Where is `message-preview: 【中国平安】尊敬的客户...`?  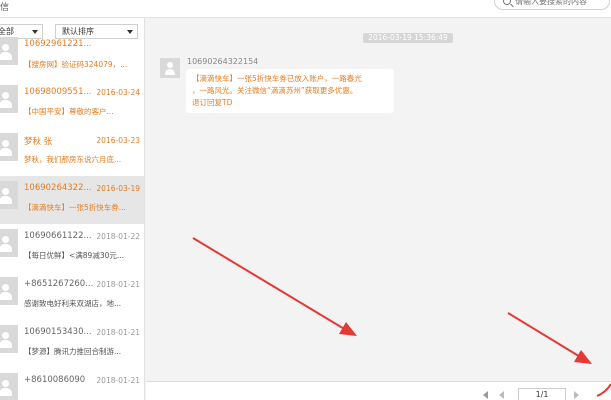
message-preview: 【中国平安】尊敬的客户... is located at coordinates (69, 111).